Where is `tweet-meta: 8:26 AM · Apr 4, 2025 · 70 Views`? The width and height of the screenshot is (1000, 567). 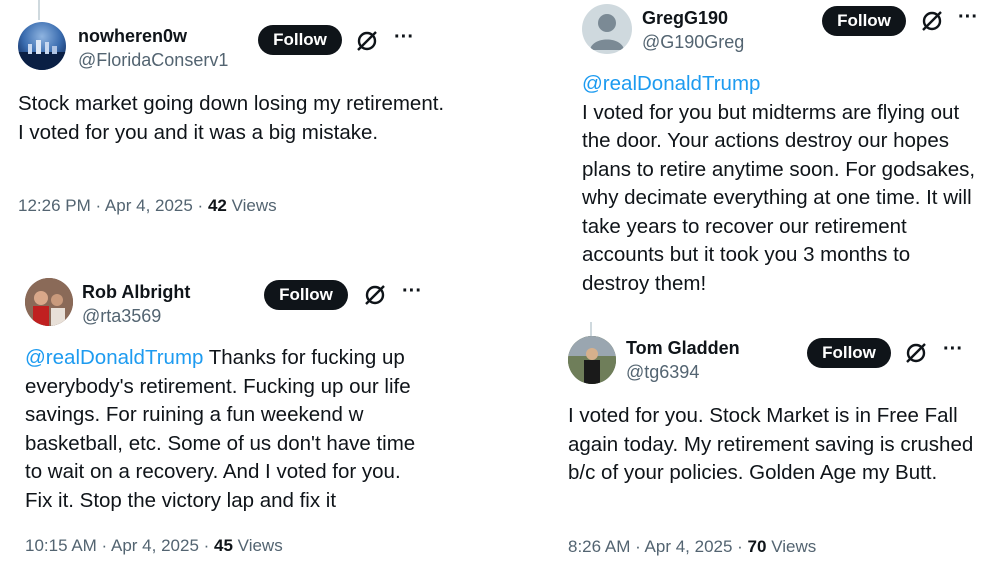 tweet-meta: 8:26 AM · Apr 4, 2025 · 70 Views is located at coordinates (692, 547).